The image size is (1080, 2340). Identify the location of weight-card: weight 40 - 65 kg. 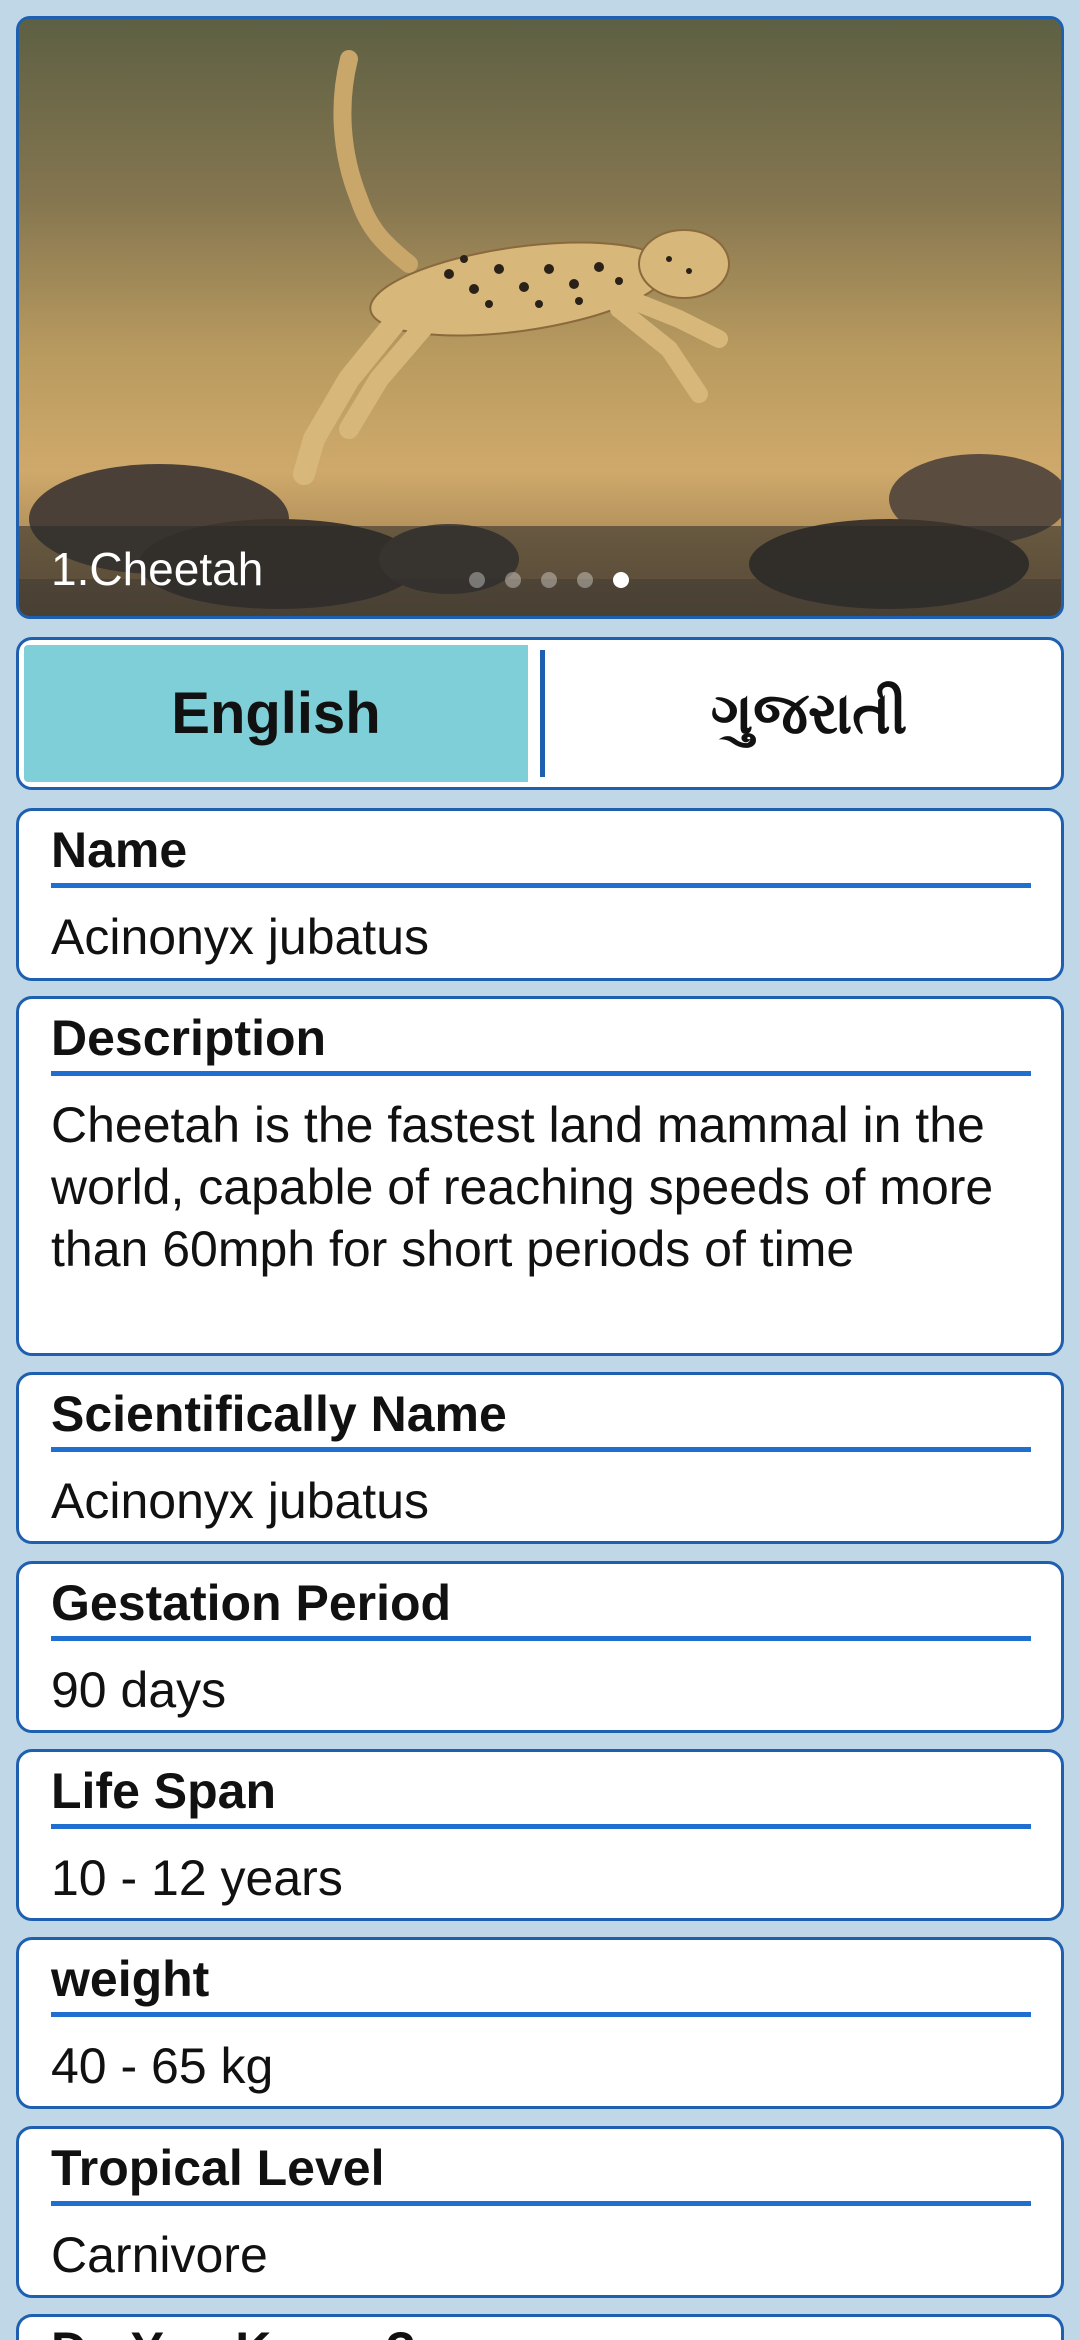
(540, 2023).